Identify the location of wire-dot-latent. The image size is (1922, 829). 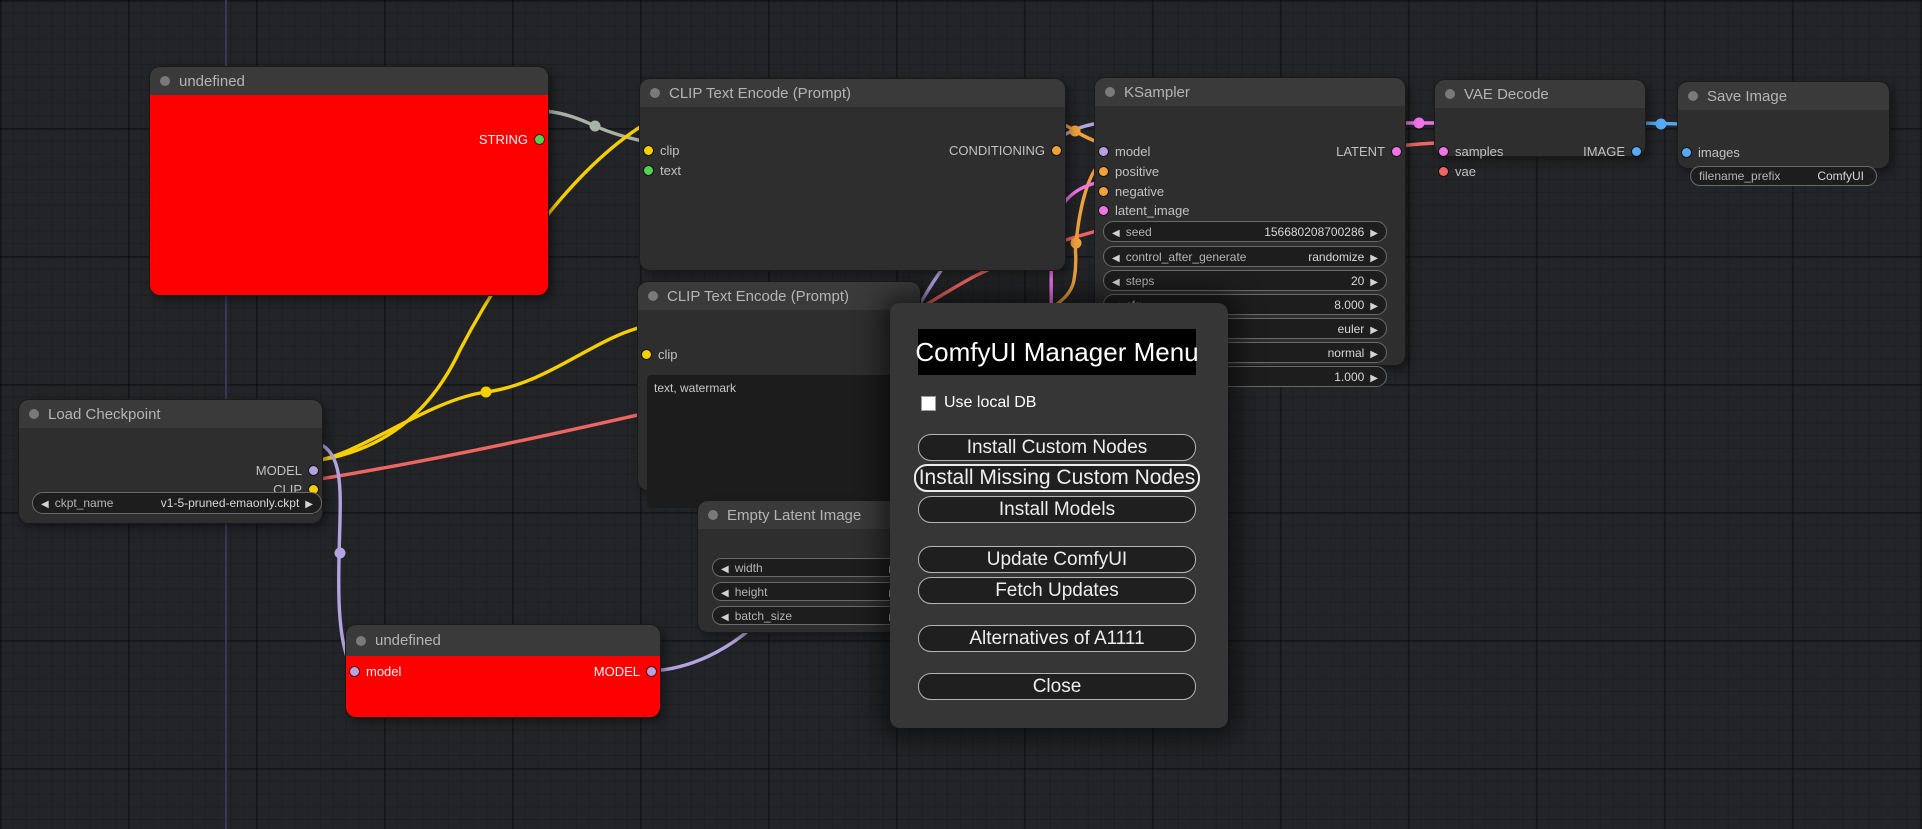
(1419, 123).